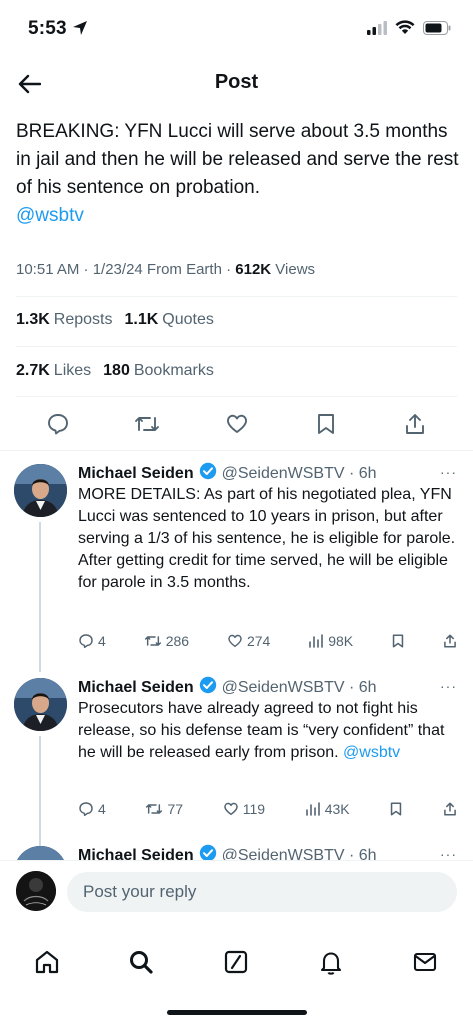 The height and width of the screenshot is (1024, 473). I want to click on signal-icon, so click(377, 30).